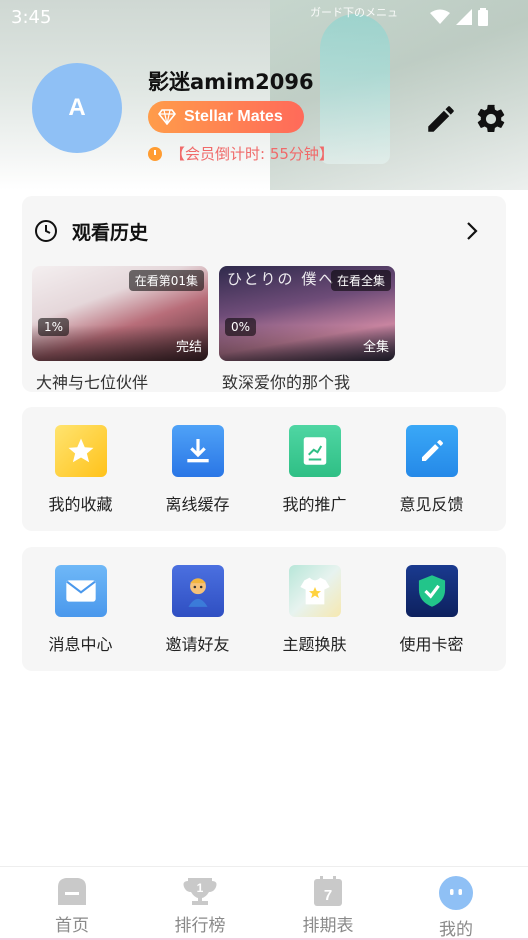 The width and height of the screenshot is (528, 940). Describe the element at coordinates (72, 905) in the screenshot. I see `nav-home: 首页` at that location.